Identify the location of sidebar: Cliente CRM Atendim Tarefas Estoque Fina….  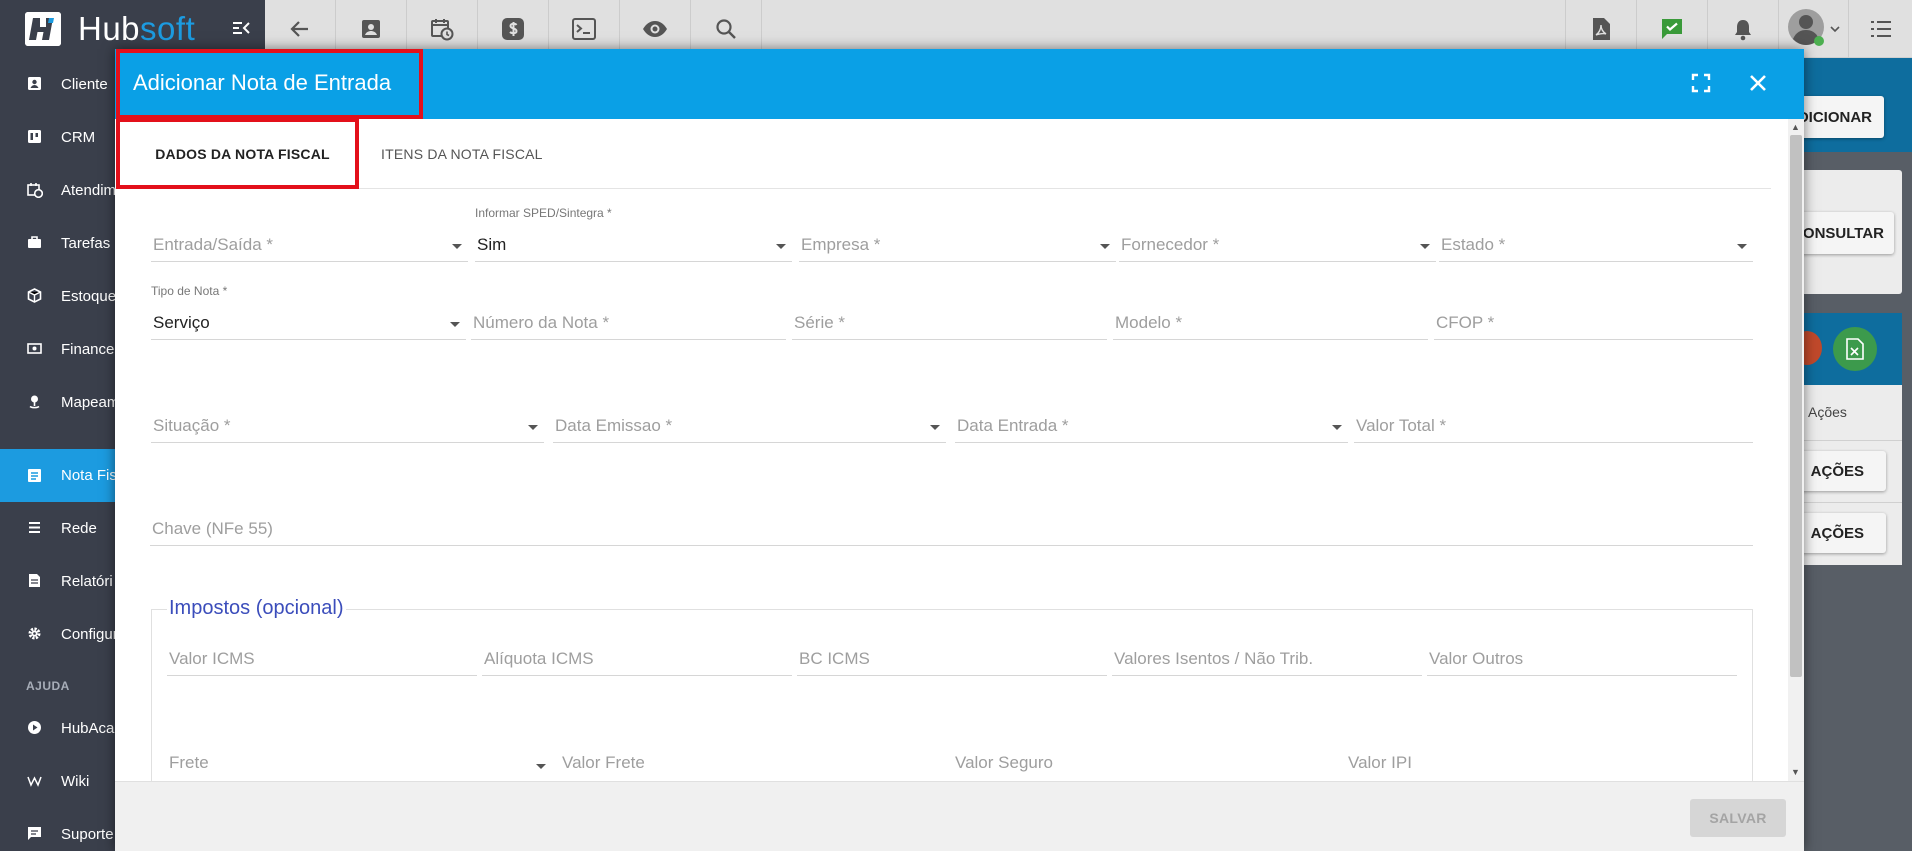
(57, 454).